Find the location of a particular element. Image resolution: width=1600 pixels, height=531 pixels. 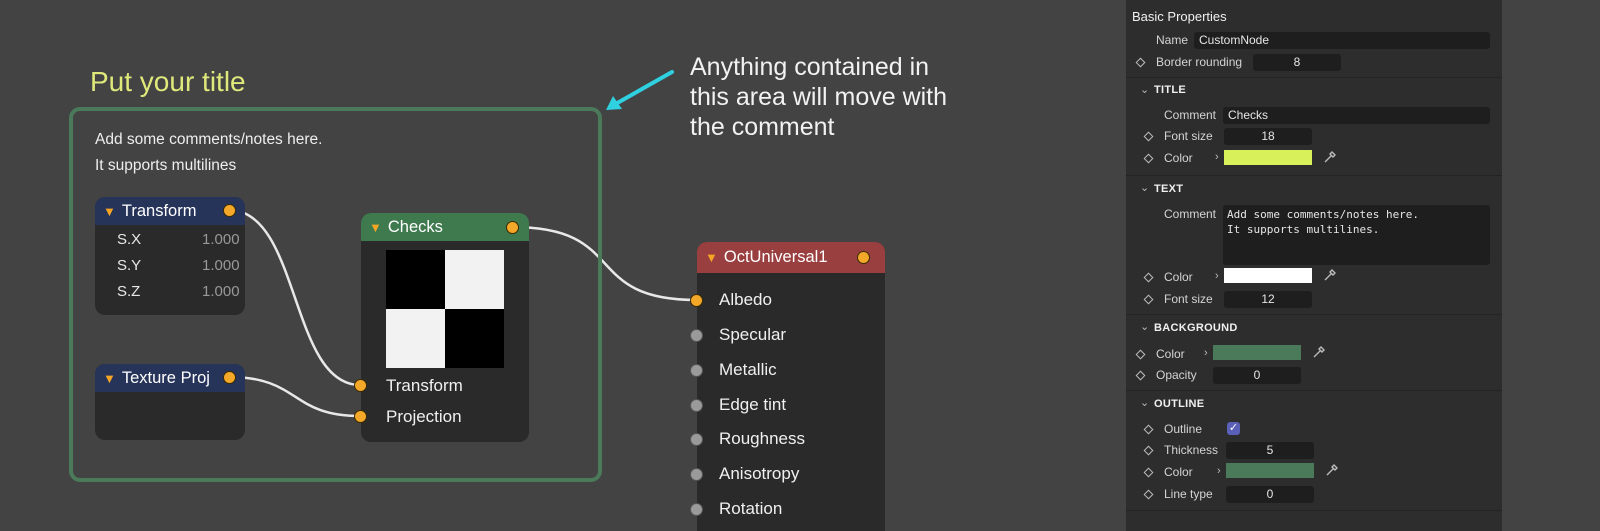

param-label: S.X is located at coordinates (129, 239).